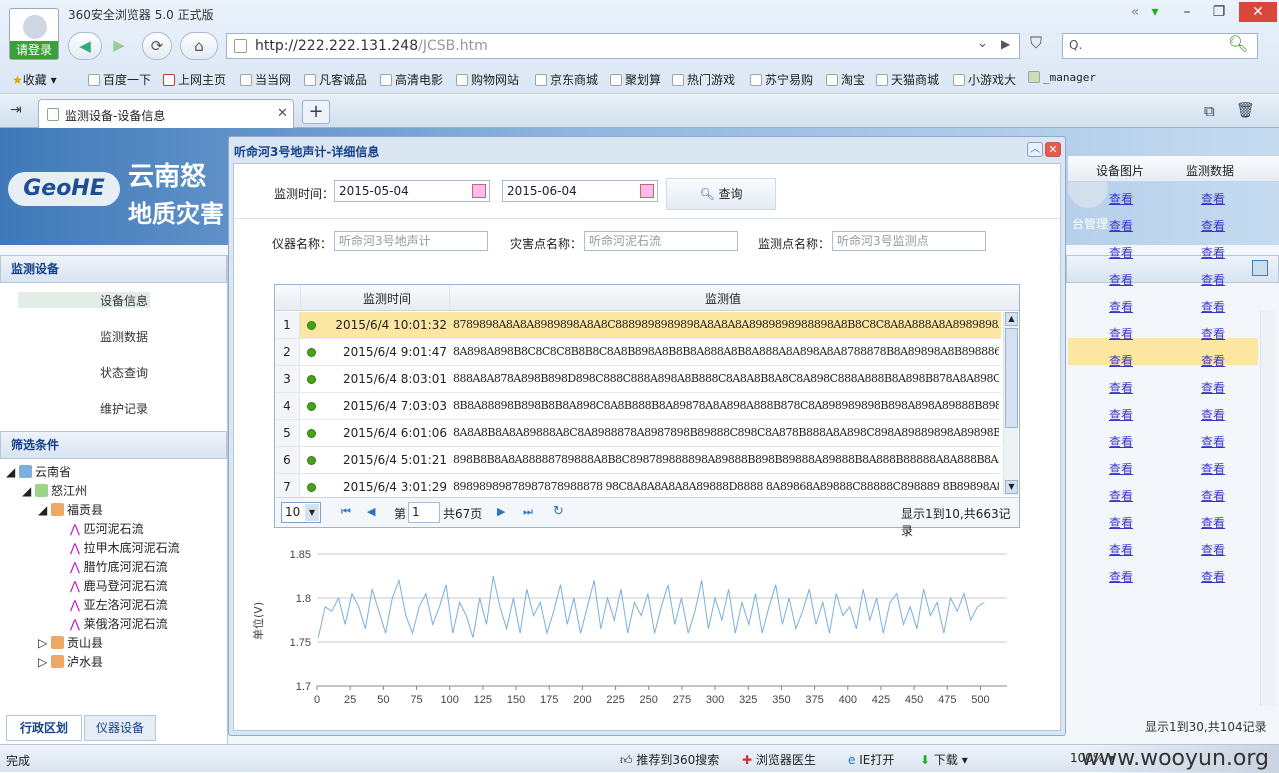 The image size is (1279, 773). What do you see at coordinates (387, 298) in the screenshot?
I see `col-time: 监测时间` at bounding box center [387, 298].